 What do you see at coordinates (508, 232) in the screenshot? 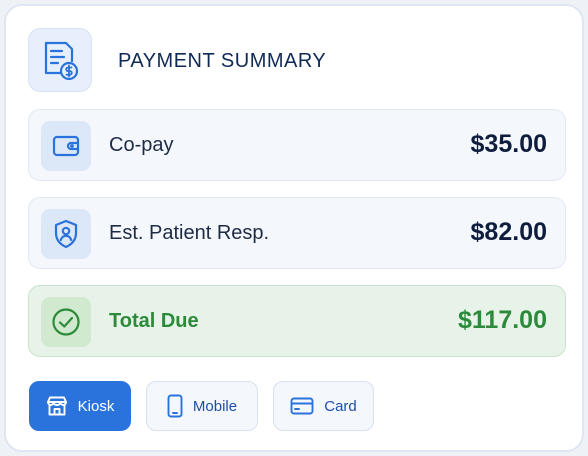
I see `patient-responsibility-amount: $82.00` at bounding box center [508, 232].